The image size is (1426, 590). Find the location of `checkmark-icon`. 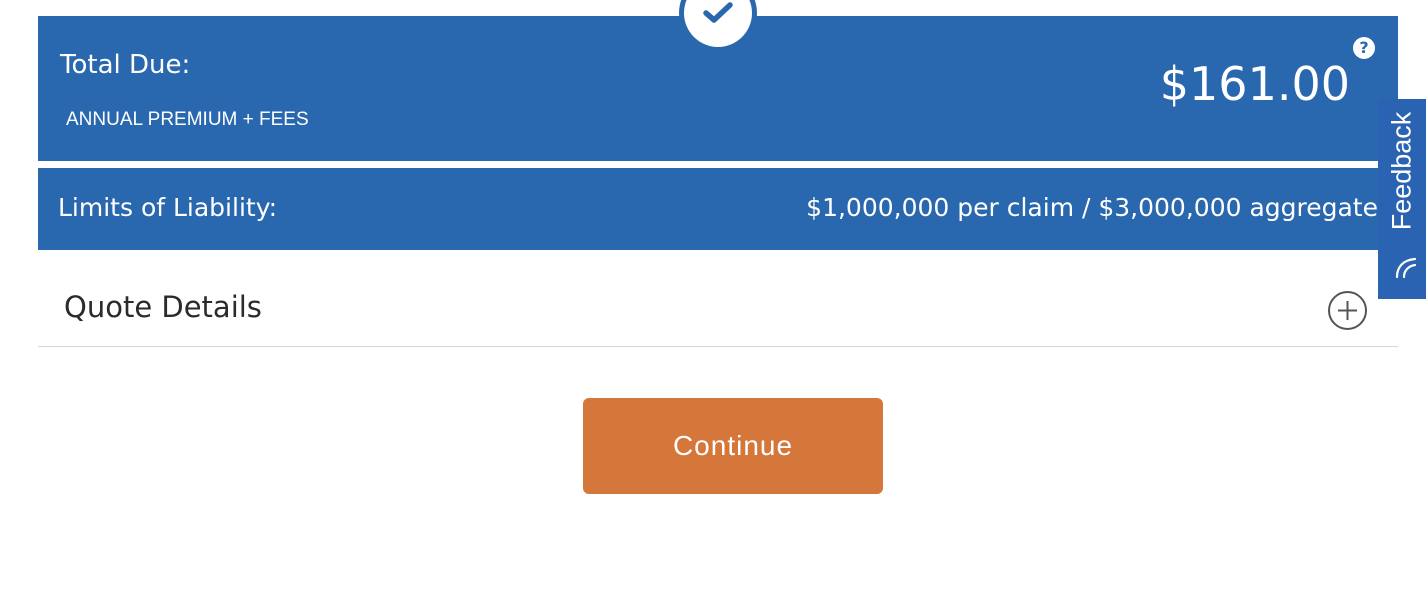

checkmark-icon is located at coordinates (718, 12).